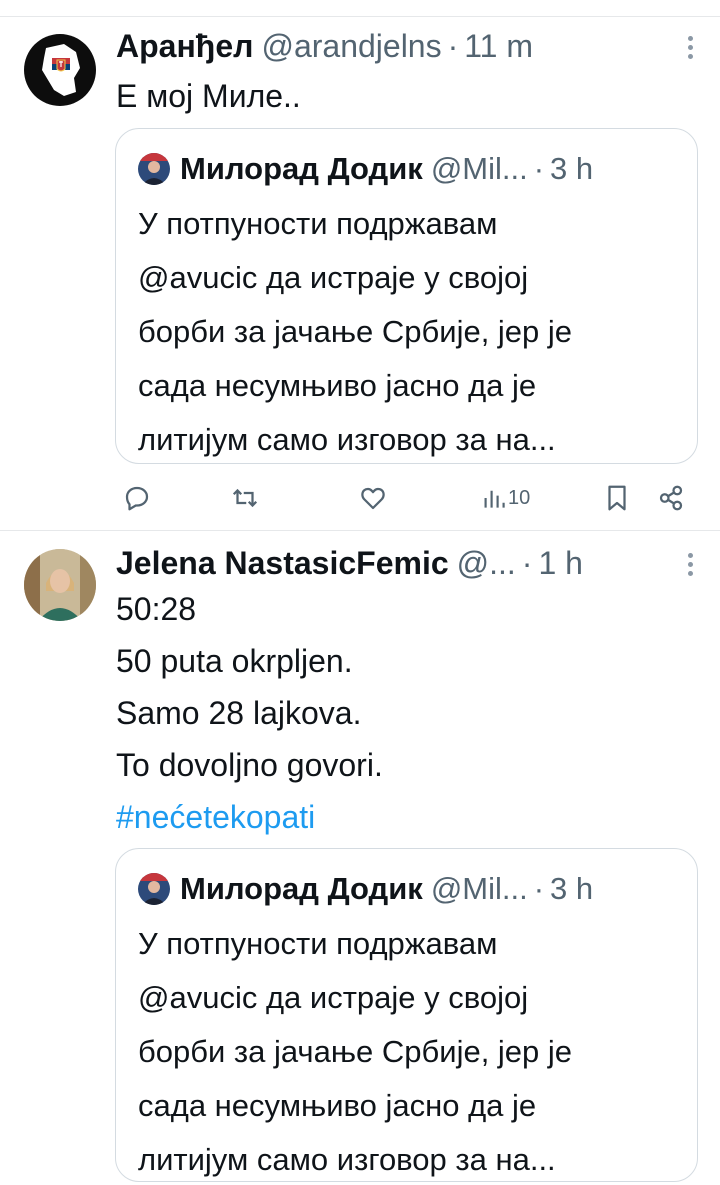  I want to click on tweet-header: Jelena NastasicFemic @... · 1 h, so click(408, 563).